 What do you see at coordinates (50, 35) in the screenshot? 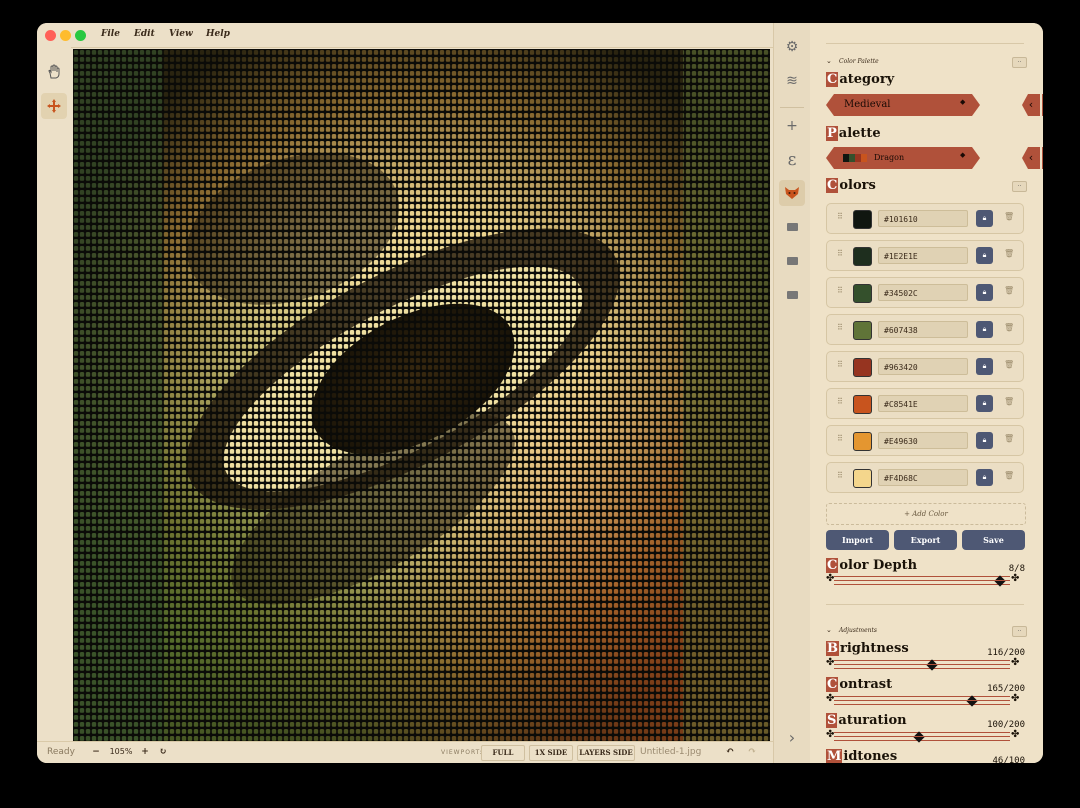
I see `close-window-button` at bounding box center [50, 35].